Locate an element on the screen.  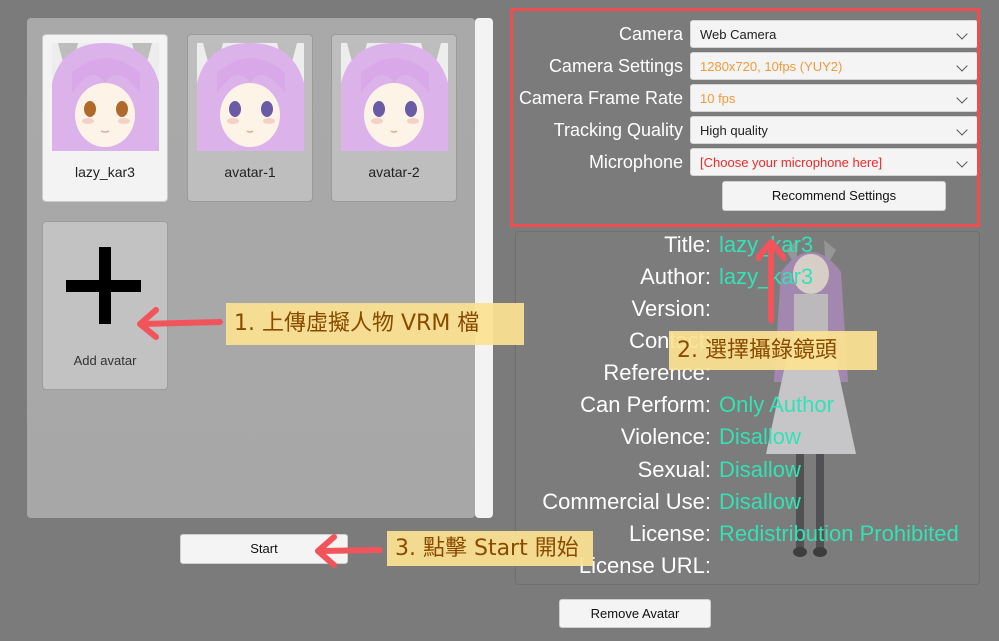
avatar-card-avatar-1: avatar-1 is located at coordinates (250, 118).